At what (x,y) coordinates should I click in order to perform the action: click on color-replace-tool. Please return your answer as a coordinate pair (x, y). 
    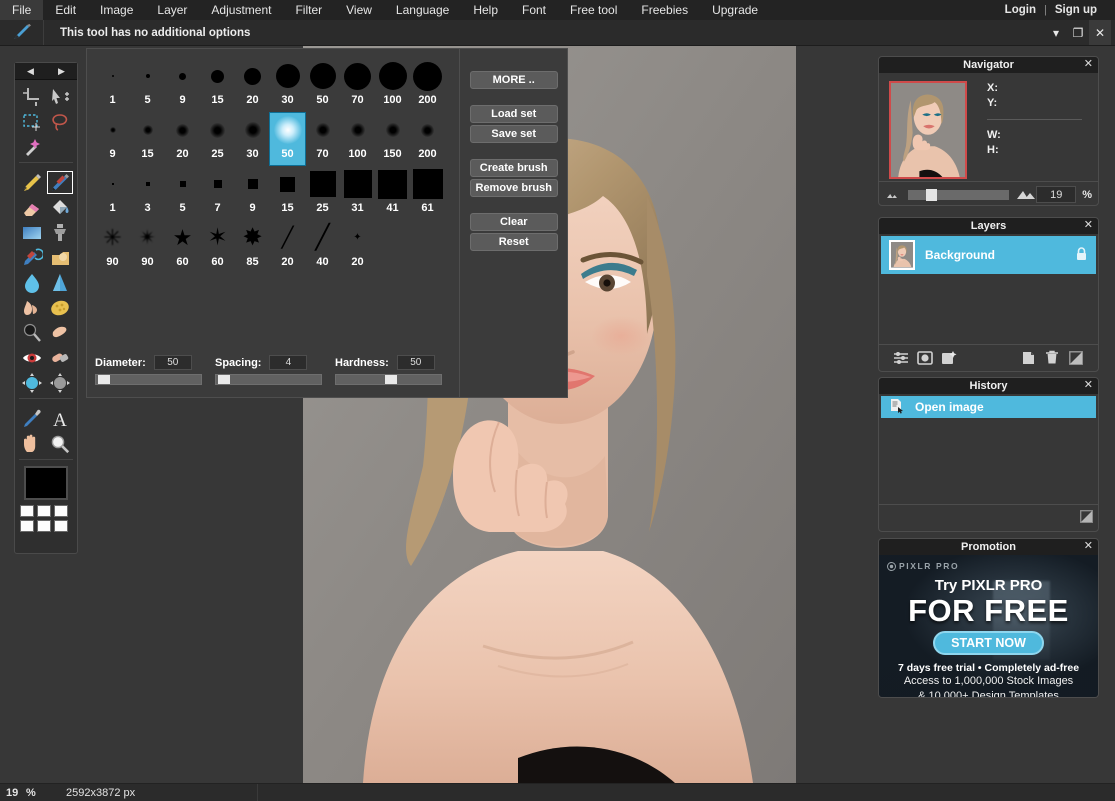
    Looking at the image, I should click on (32, 257).